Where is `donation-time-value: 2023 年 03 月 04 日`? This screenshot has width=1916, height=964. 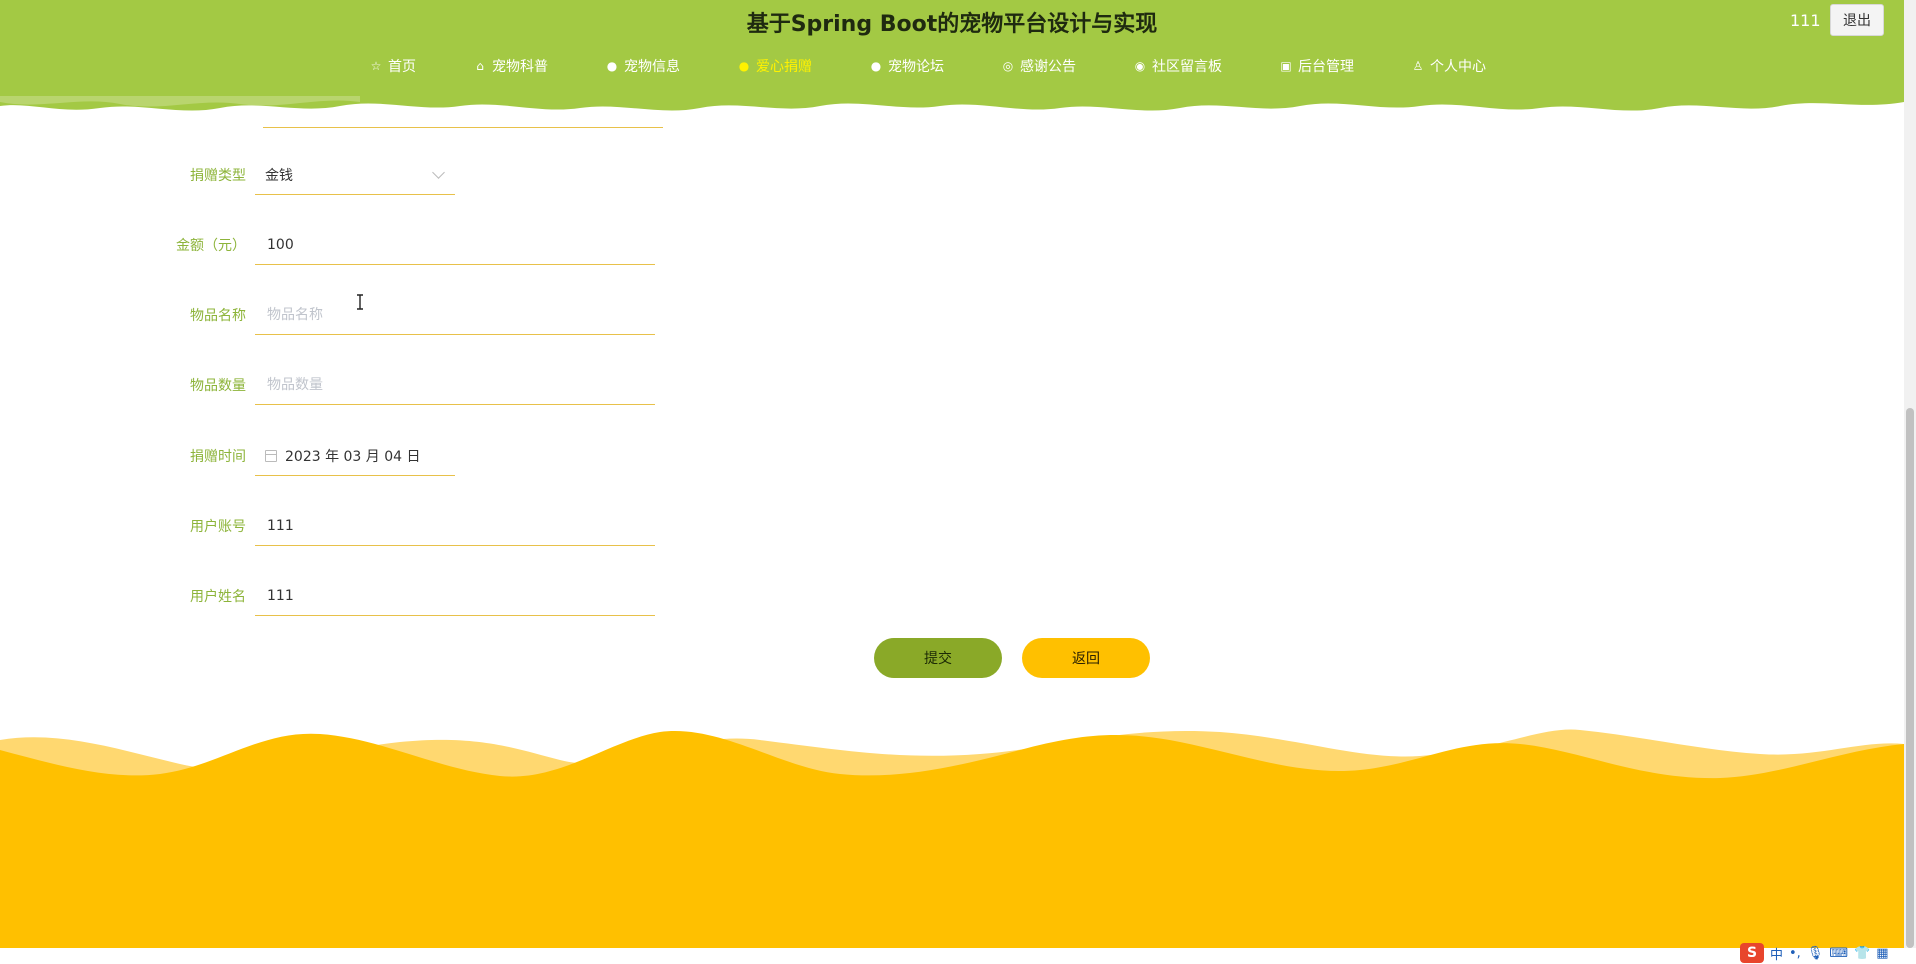
donation-time-value: 2023 年 03 月 04 日 is located at coordinates (353, 456).